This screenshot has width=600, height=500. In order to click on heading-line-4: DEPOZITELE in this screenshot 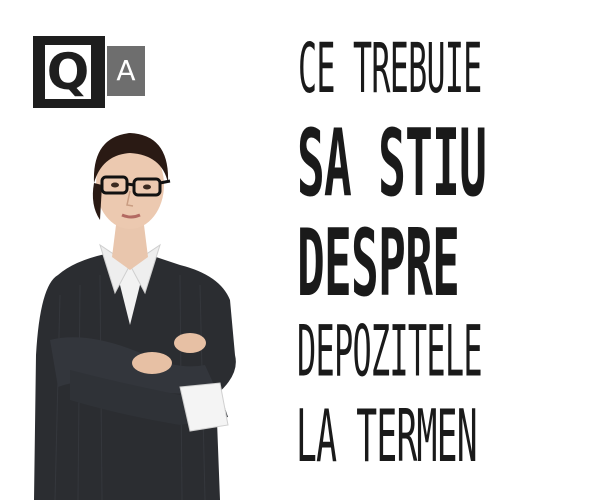, I will do `click(390, 352)`.